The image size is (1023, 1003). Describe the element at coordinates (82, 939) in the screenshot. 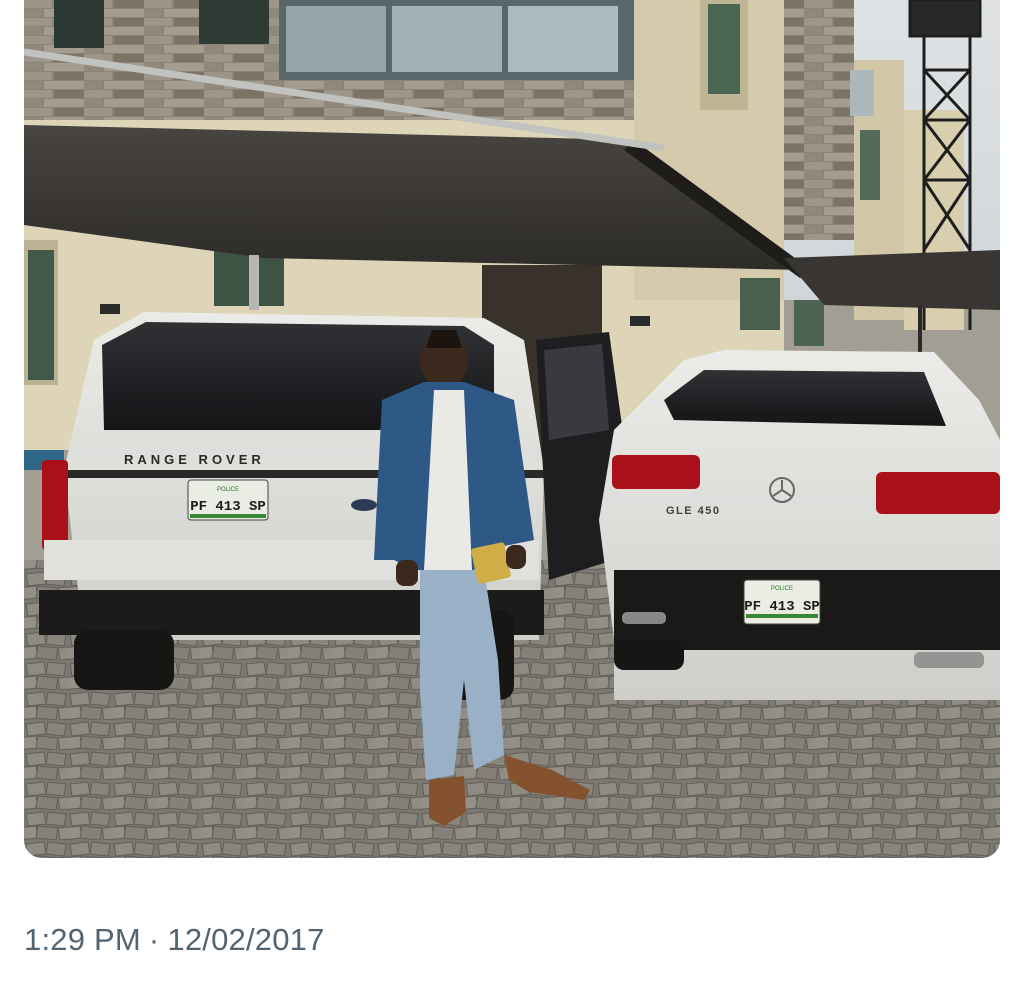

I see `timestamp-time: 1:29 PM` at that location.